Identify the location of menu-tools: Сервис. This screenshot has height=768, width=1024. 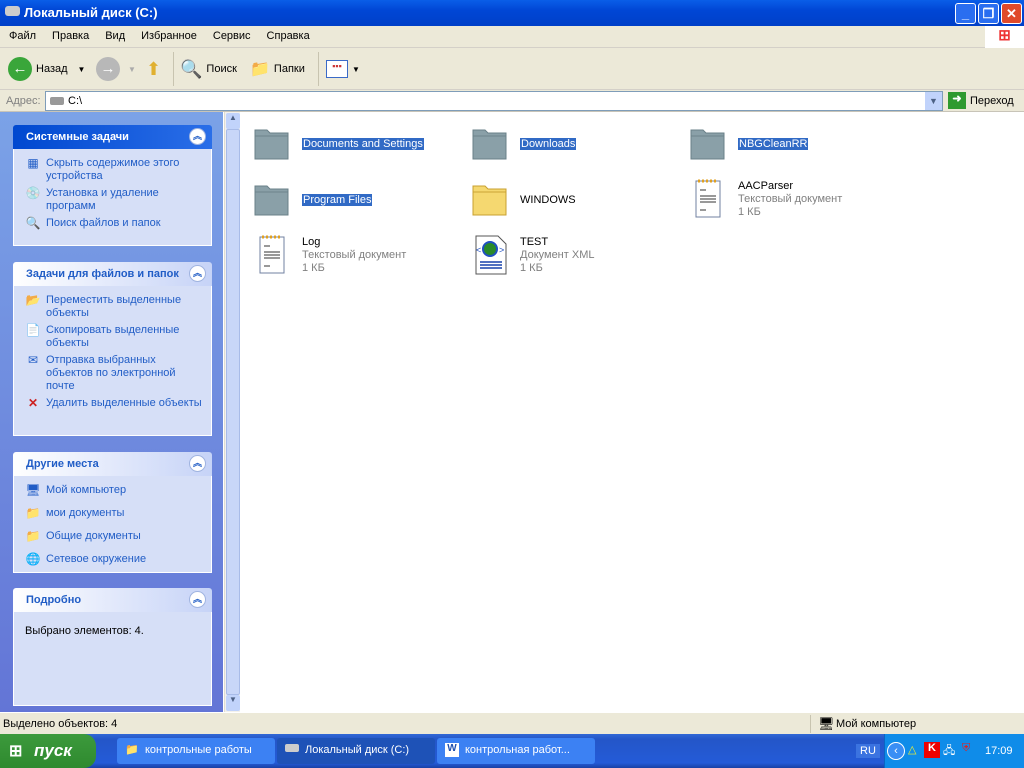
(231, 34).